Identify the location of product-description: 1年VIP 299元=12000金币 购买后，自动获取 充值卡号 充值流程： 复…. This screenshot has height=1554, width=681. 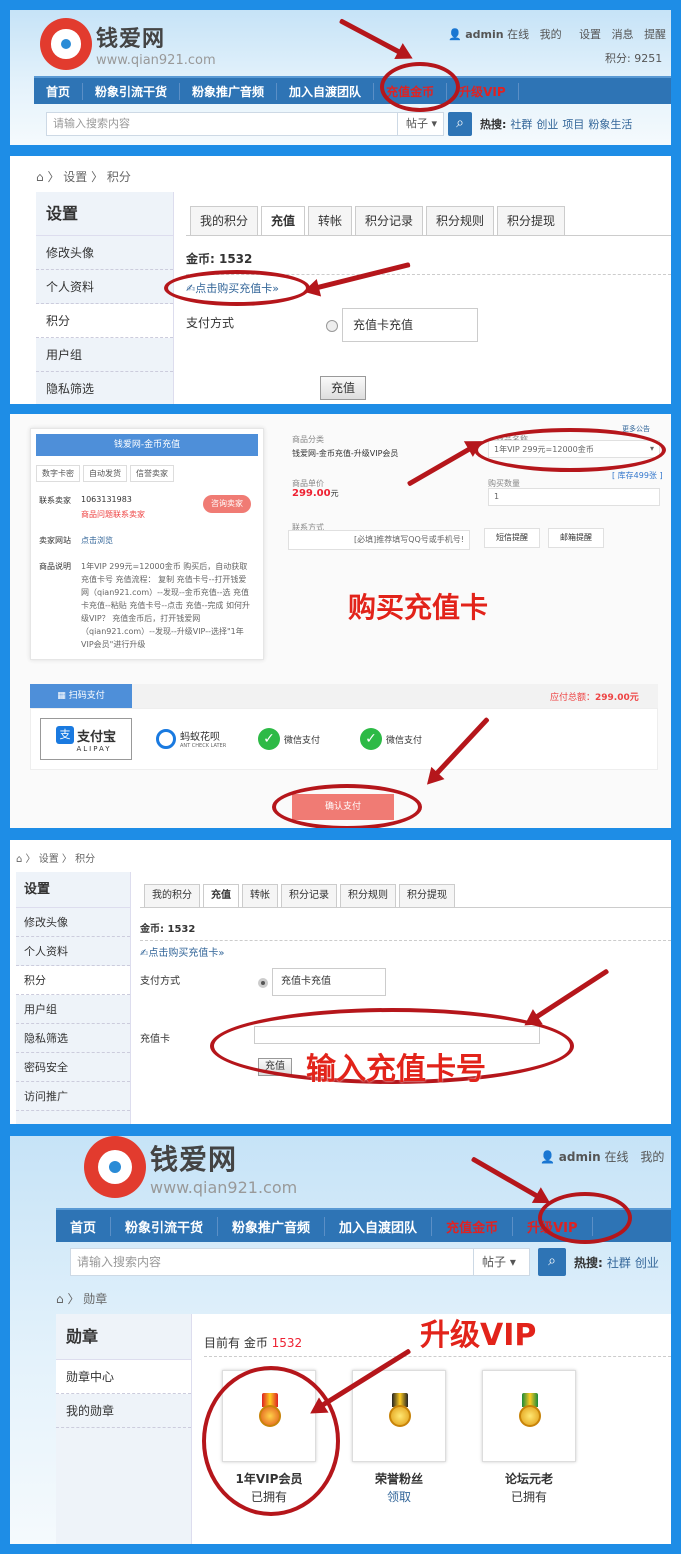
(165, 605).